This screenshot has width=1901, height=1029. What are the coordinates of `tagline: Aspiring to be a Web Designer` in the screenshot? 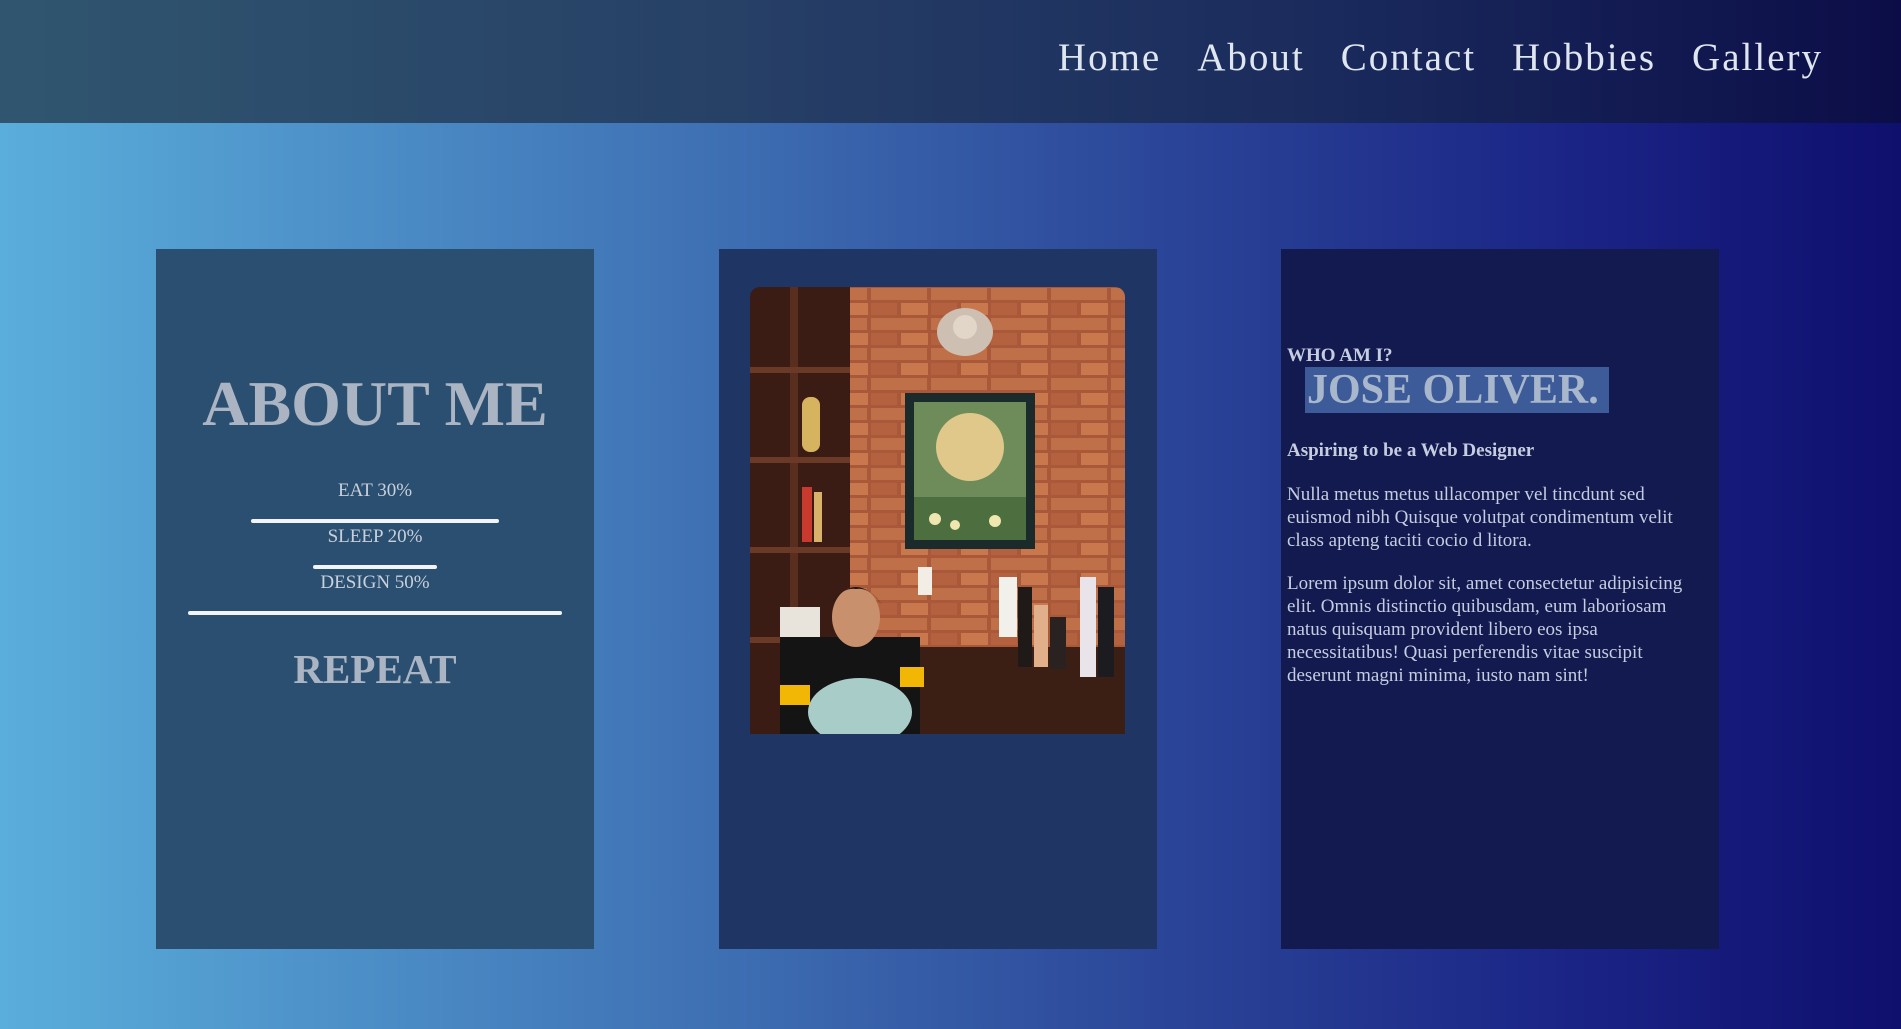 It's located at (1411, 450).